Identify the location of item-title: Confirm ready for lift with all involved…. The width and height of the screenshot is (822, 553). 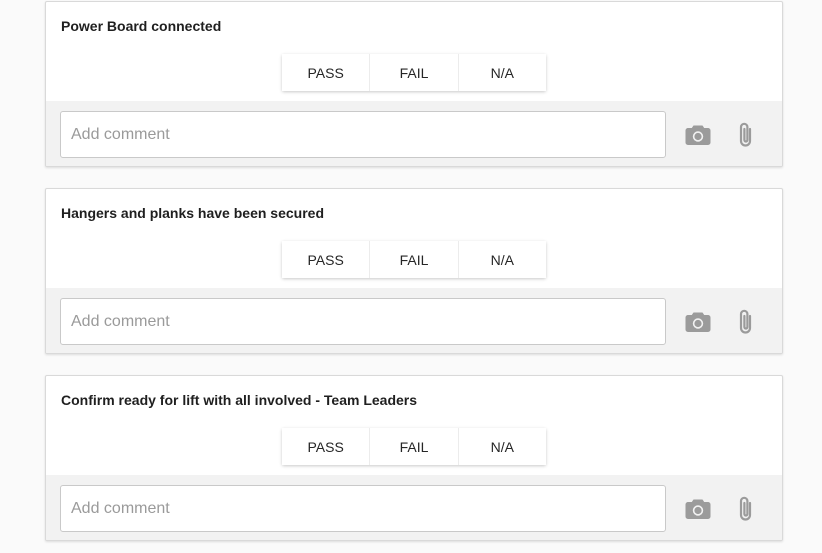
(239, 400).